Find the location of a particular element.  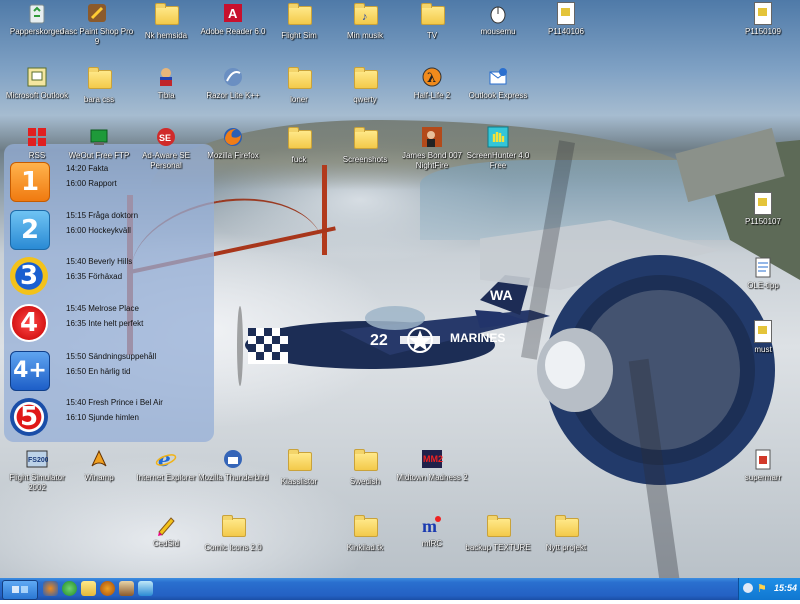

network-icon: ⚑ is located at coordinates (762, 588).